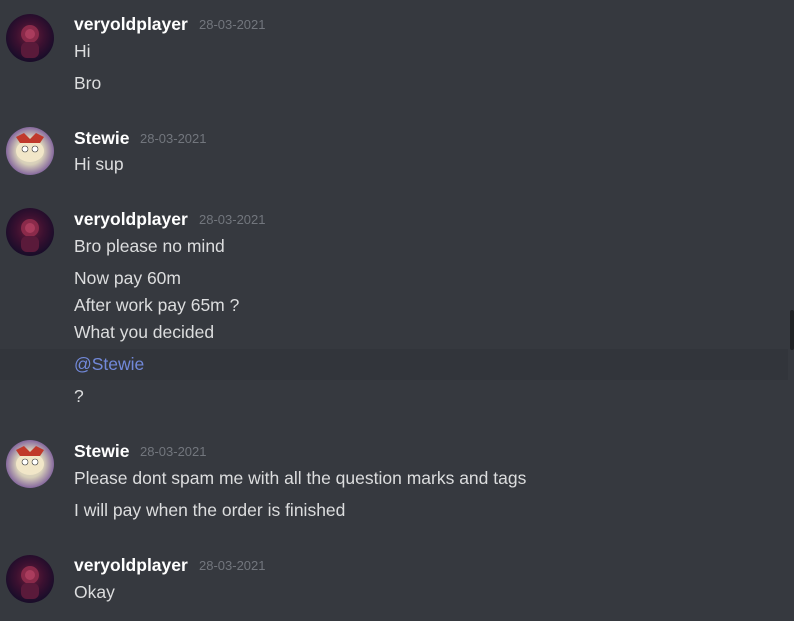 Image resolution: width=794 pixels, height=621 pixels. What do you see at coordinates (157, 305) in the screenshot?
I see `message-text: After work pay 65m ?` at bounding box center [157, 305].